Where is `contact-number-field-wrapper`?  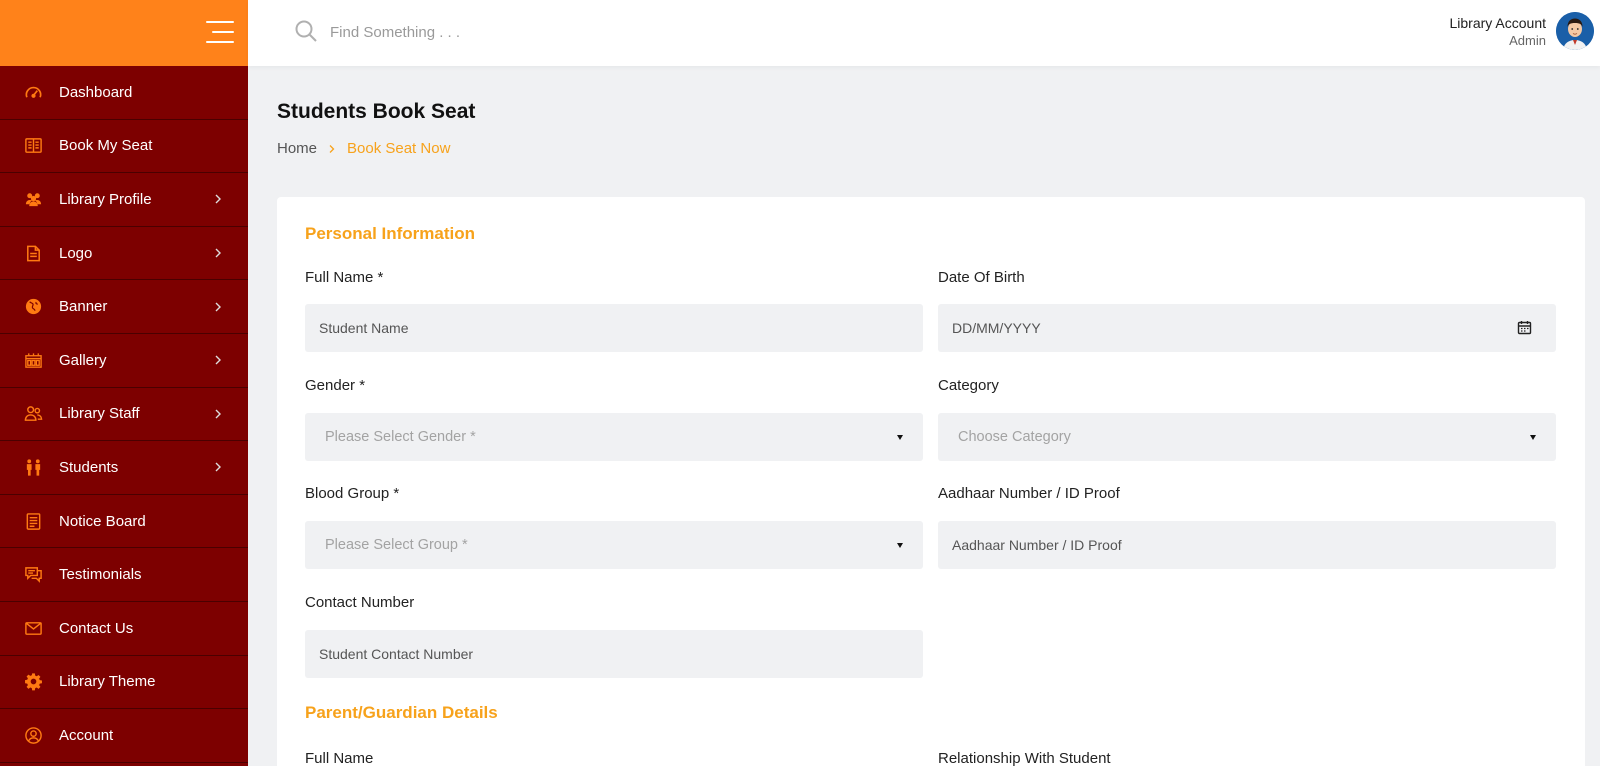 contact-number-field-wrapper is located at coordinates (614, 654).